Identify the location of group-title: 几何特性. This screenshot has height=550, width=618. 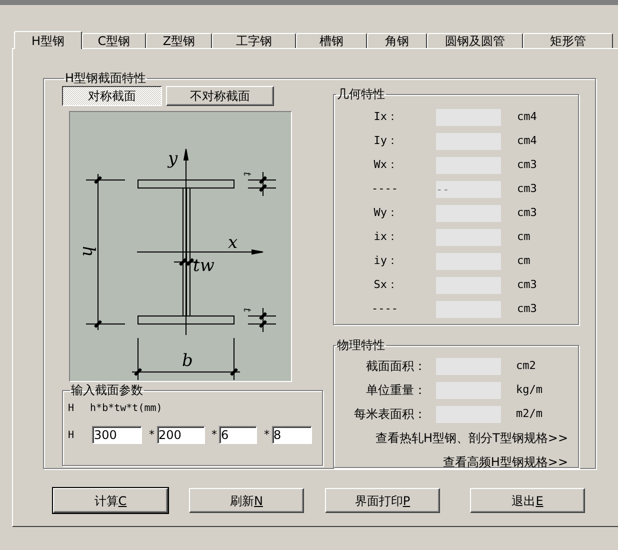
(361, 94).